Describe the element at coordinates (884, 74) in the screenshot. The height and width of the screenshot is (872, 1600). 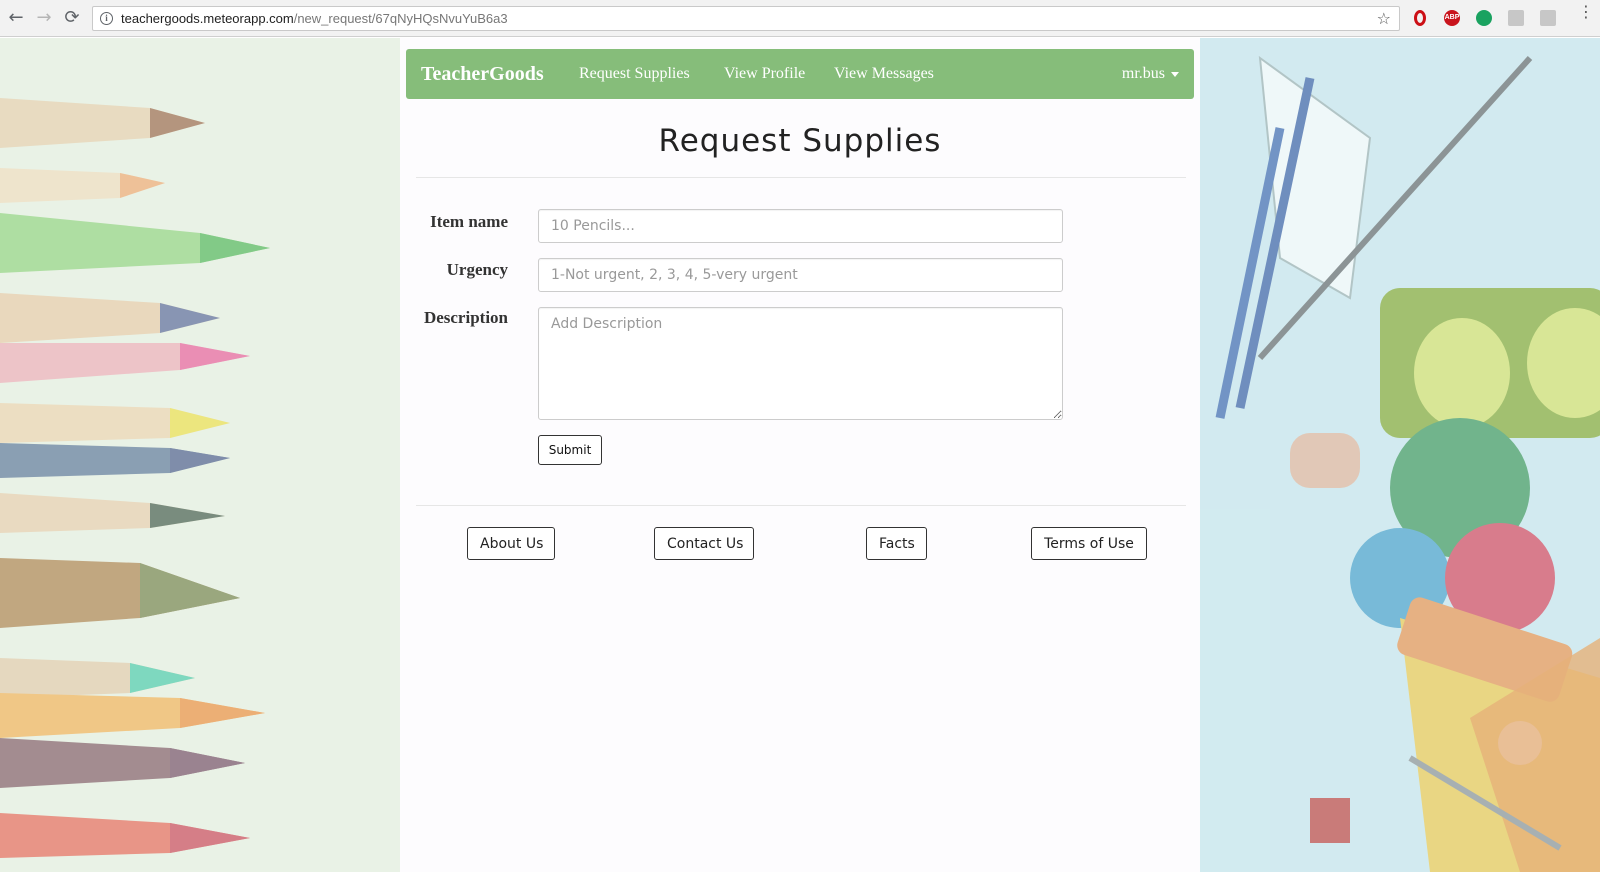
I see `nav-view-messages: View Messages` at that location.